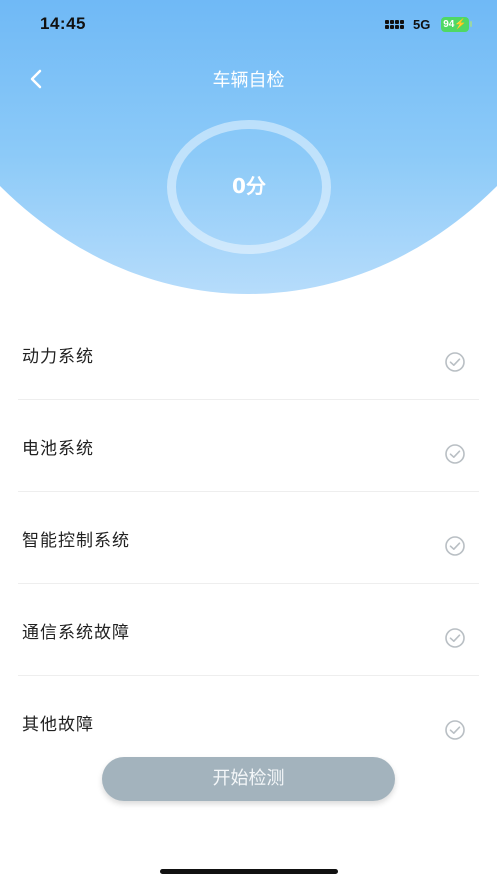  What do you see at coordinates (76, 633) in the screenshot?
I see `check-item-label: 通信系统故障` at bounding box center [76, 633].